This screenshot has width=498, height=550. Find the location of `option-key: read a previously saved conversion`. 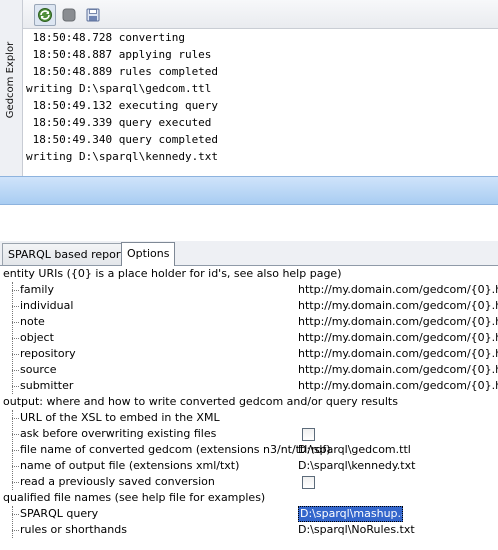

option-key: read a previously saved conversion is located at coordinates (117, 481).